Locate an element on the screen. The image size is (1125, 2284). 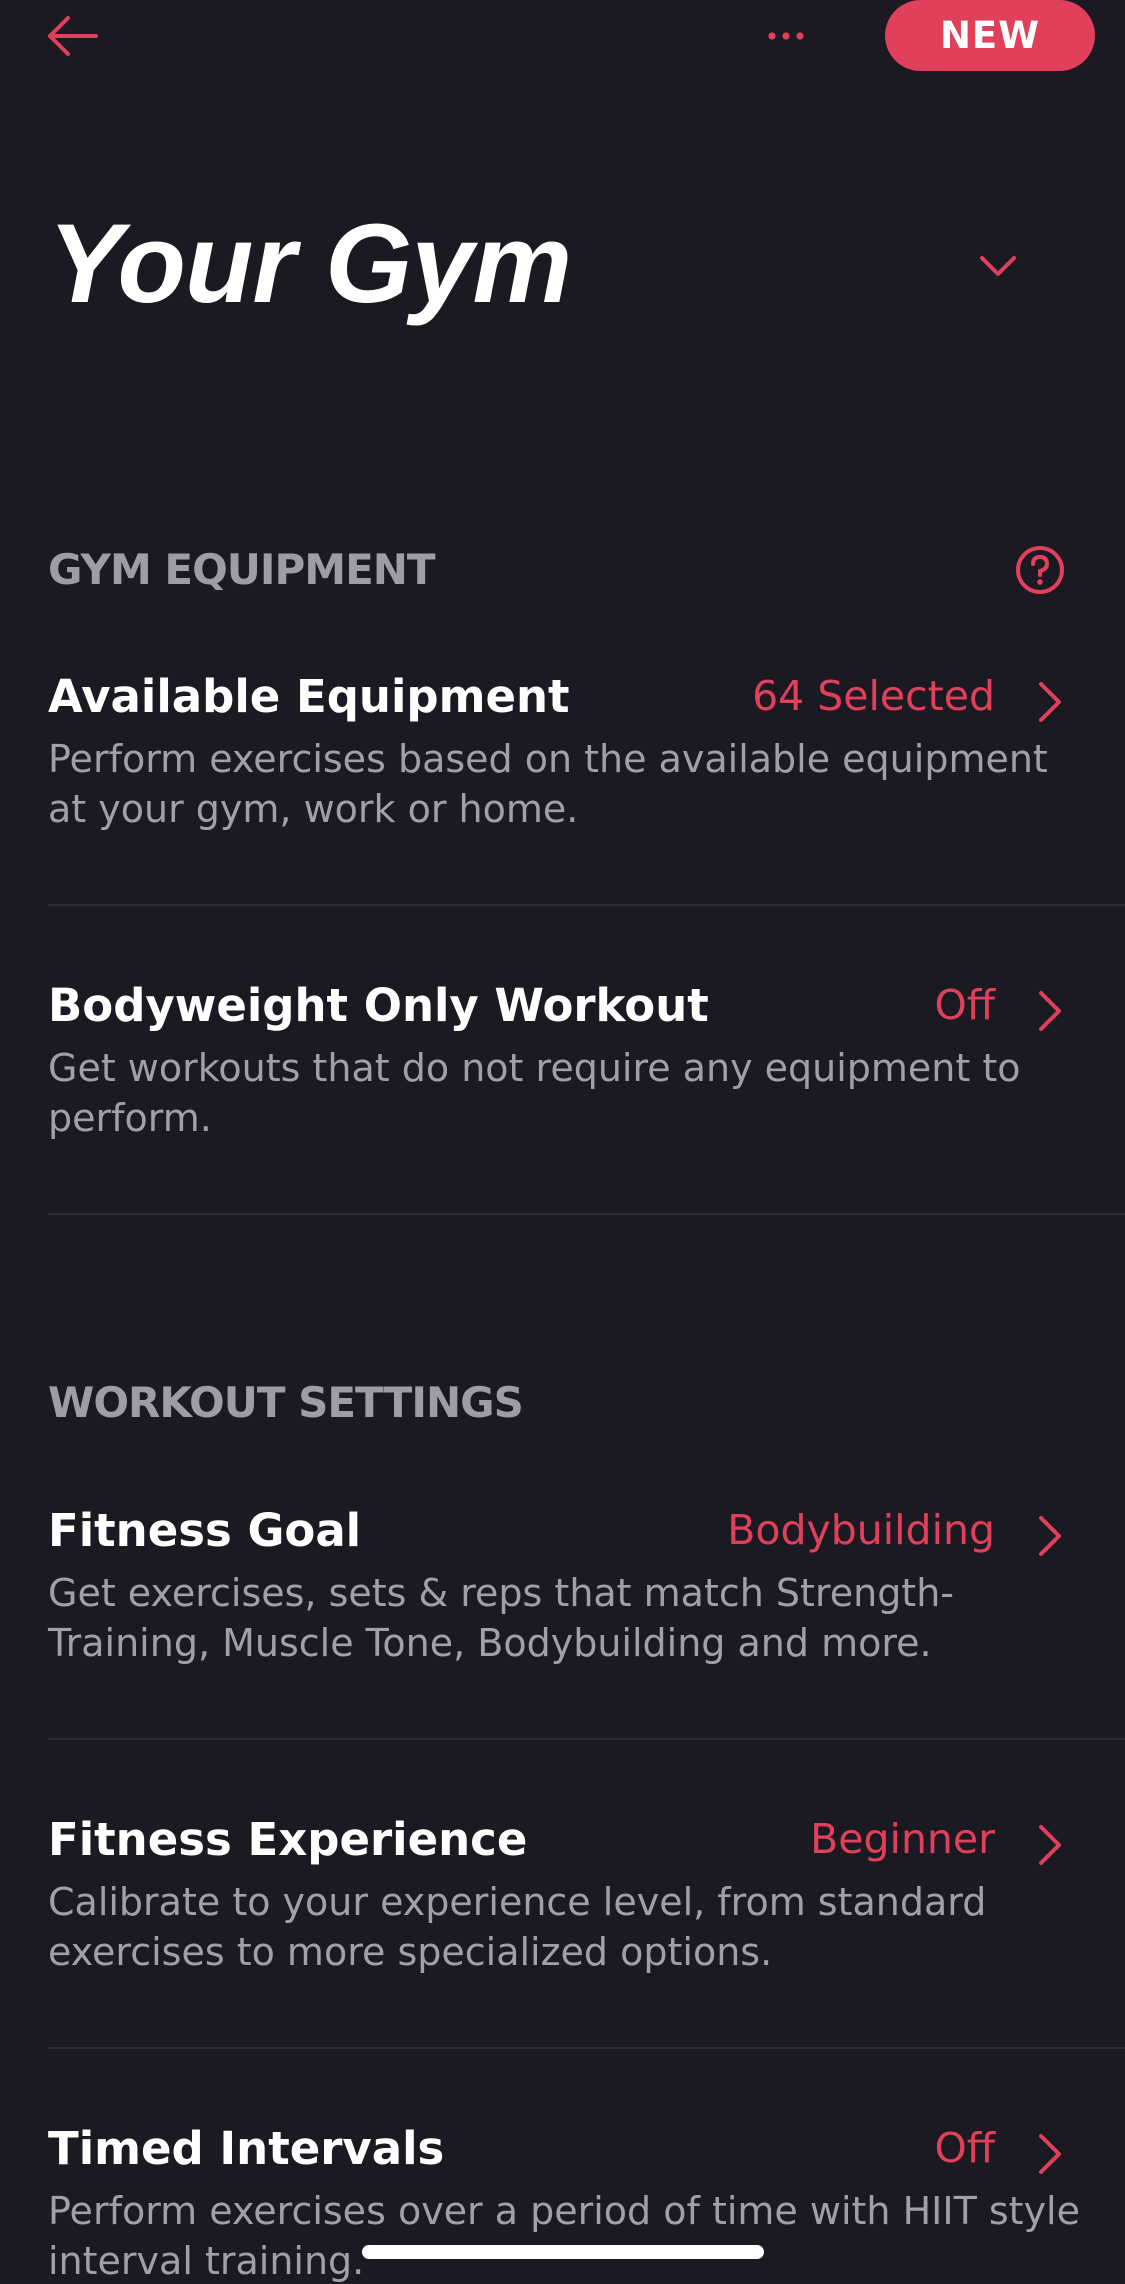
more-horizontal-icon is located at coordinates (786, 36).